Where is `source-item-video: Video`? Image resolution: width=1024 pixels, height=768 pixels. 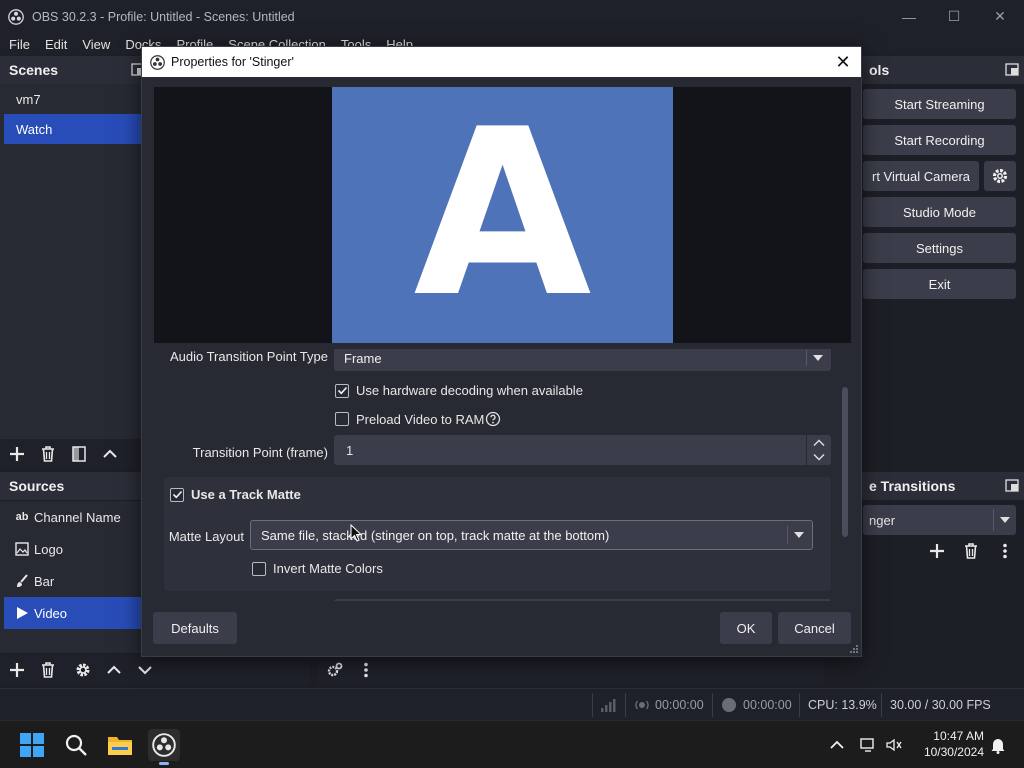
source-item-video: Video is located at coordinates (73, 613).